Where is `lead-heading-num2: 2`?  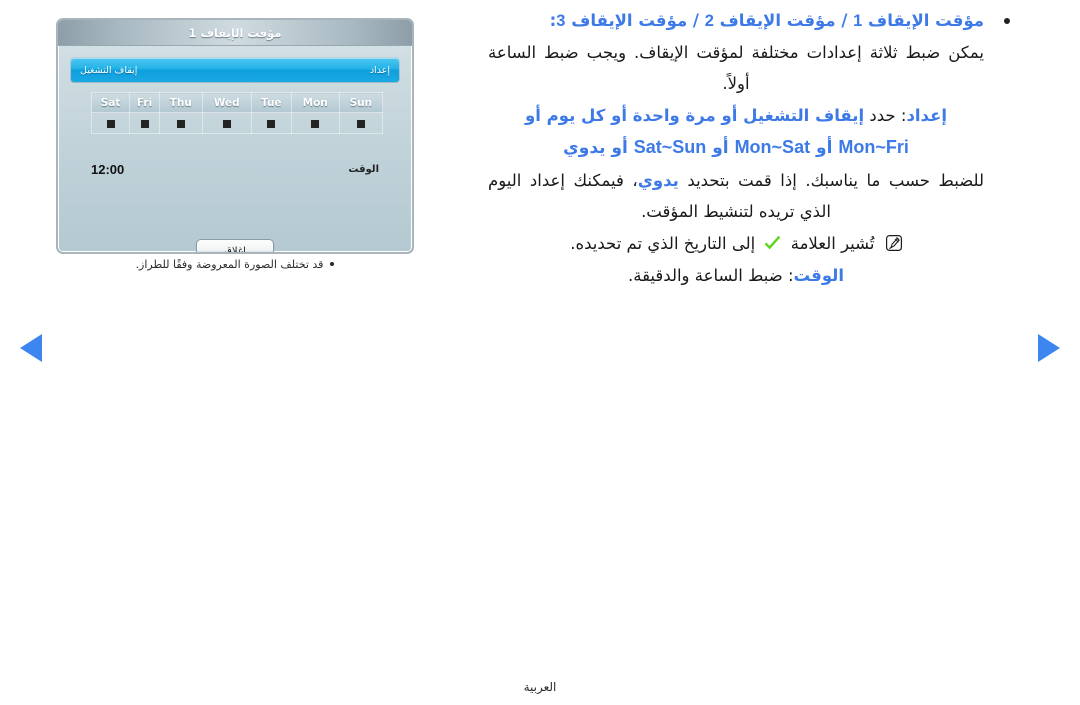 lead-heading-num2: 2 is located at coordinates (709, 21).